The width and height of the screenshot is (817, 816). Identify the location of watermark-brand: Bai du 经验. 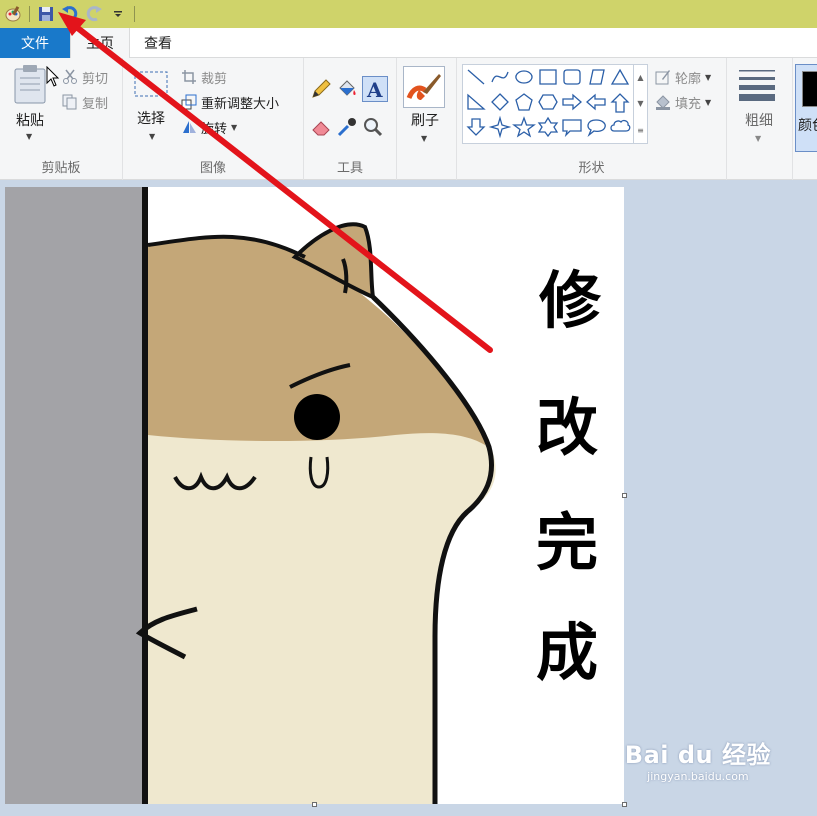
(697, 755).